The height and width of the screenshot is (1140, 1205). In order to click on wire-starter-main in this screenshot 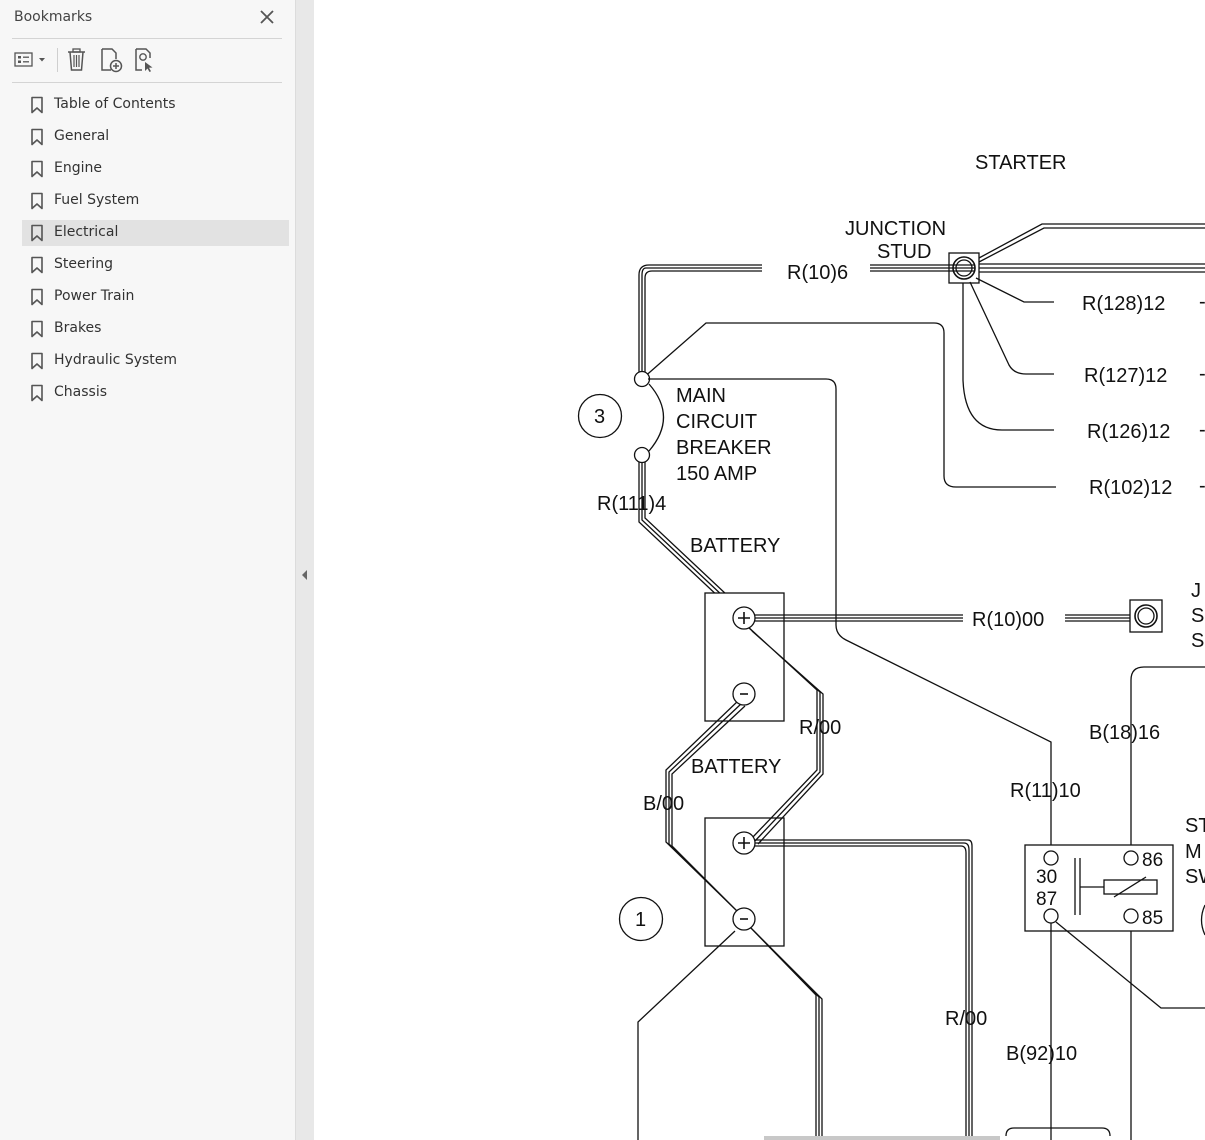, I will do `click(1092, 268)`.